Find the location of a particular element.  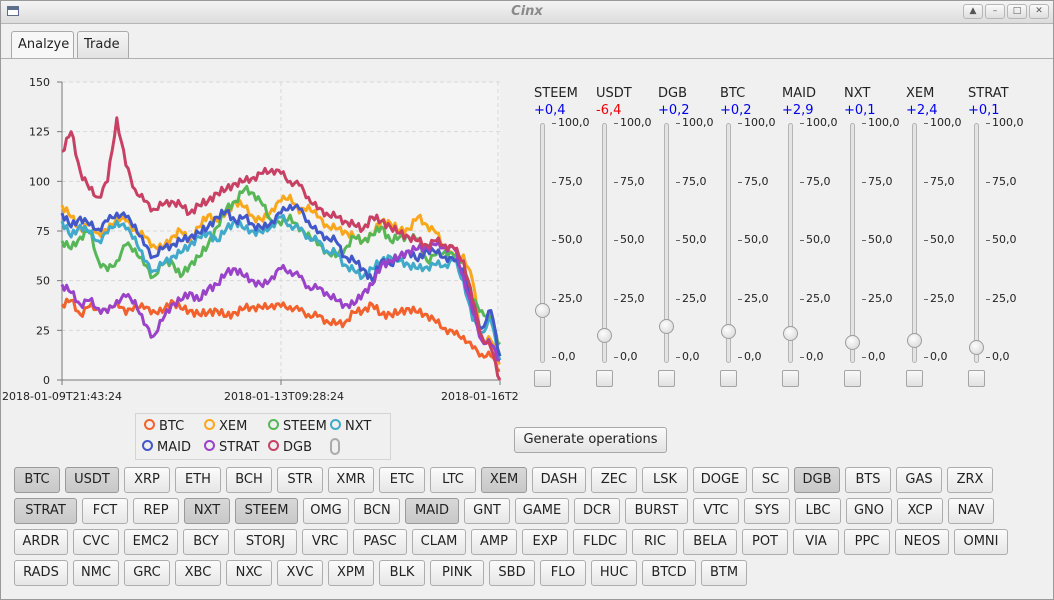

coin-button-pink: PINK is located at coordinates (457, 573).